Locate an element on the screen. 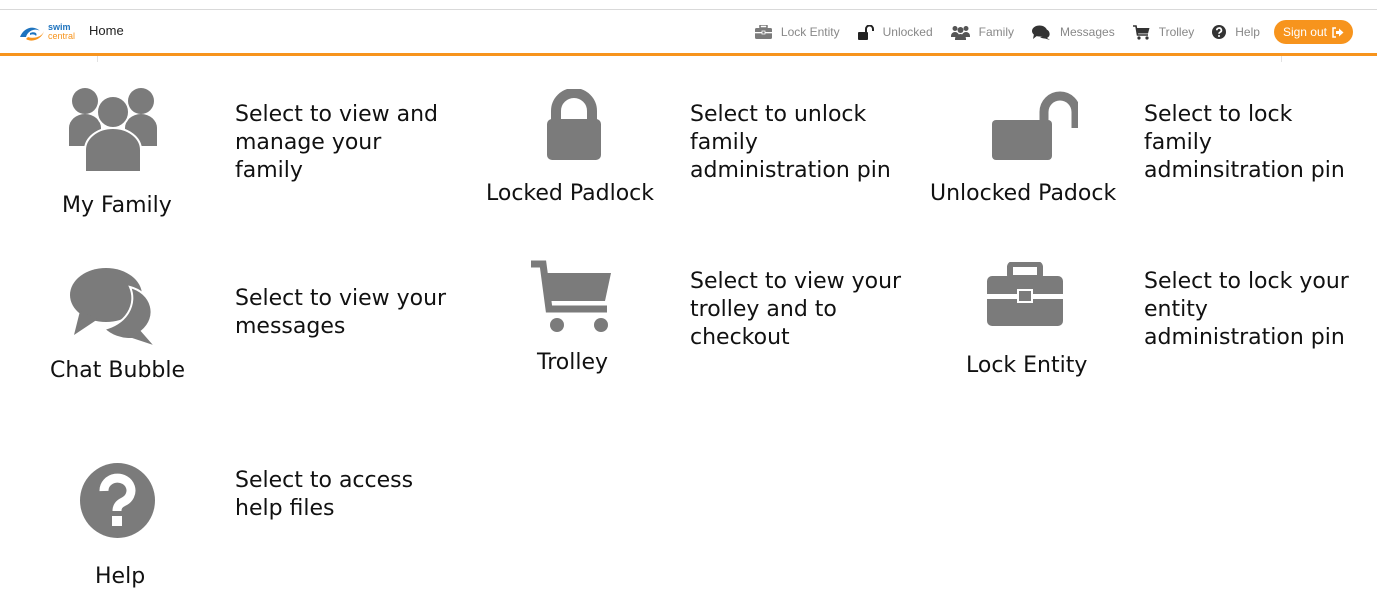  sign-out-button: Sign out is located at coordinates (1313, 32).